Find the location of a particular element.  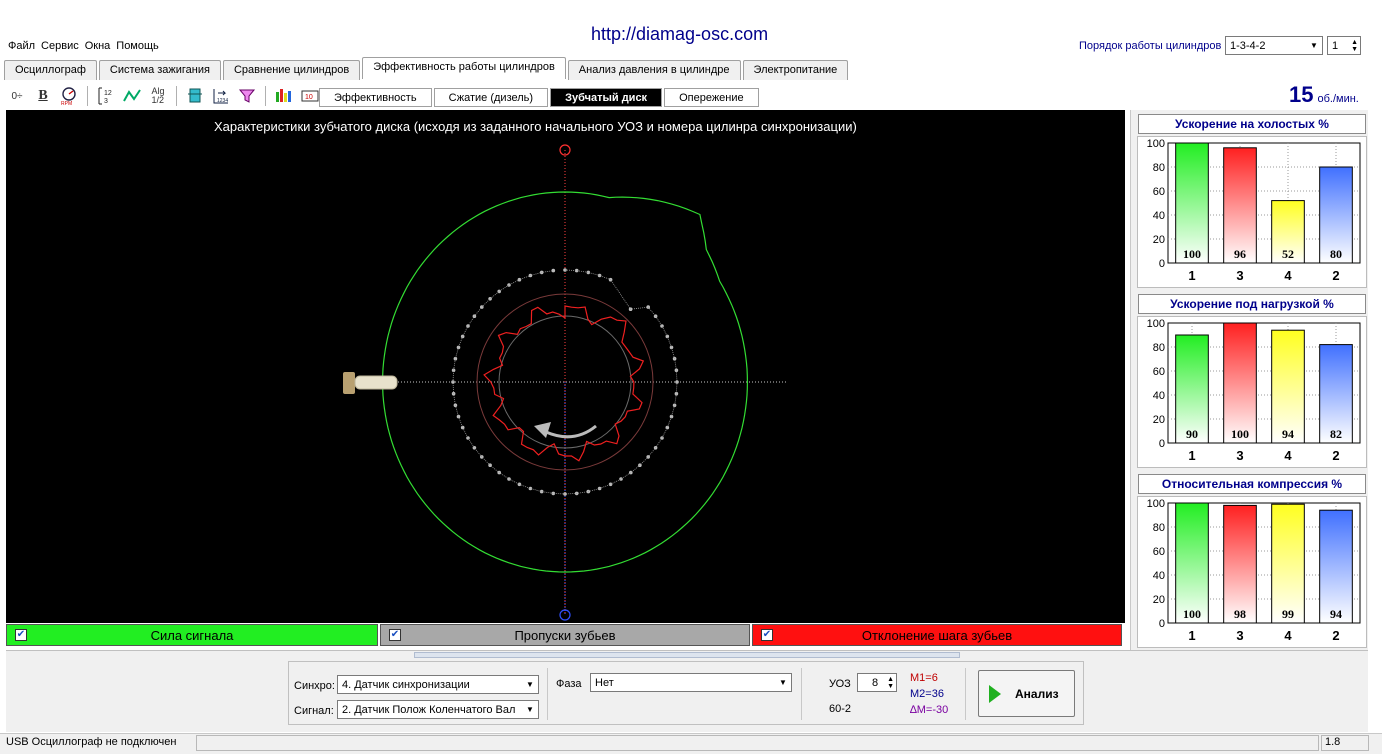

cylinder-order-select: 1-3-4-2 ▼ is located at coordinates (1274, 45).